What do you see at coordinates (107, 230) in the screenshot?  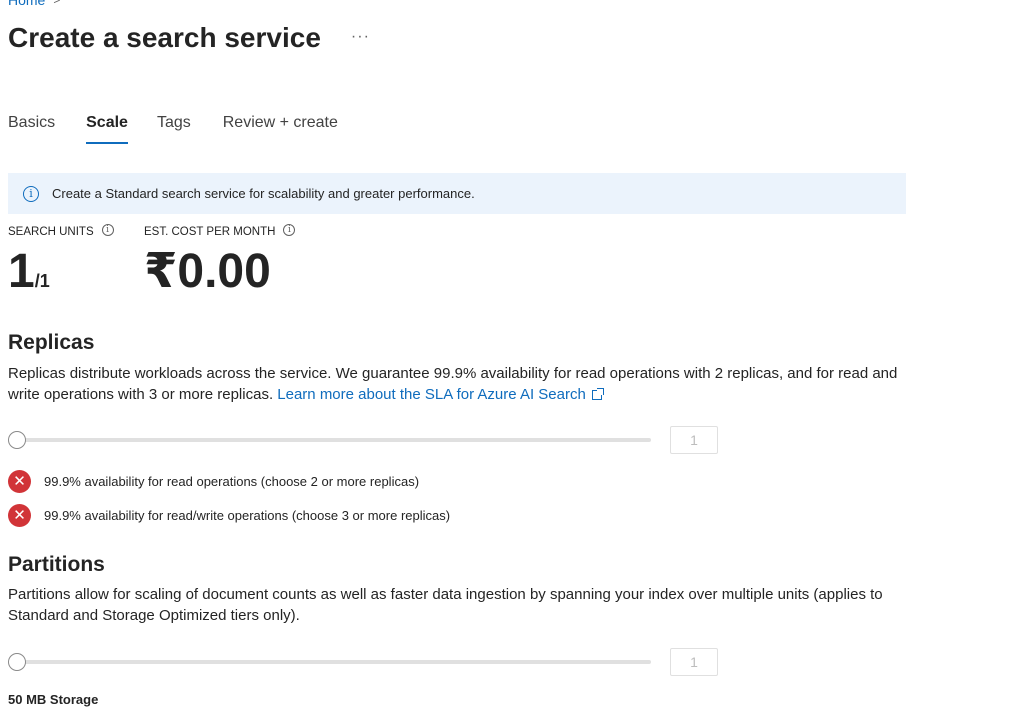 I see `search-units-info-icon: i` at bounding box center [107, 230].